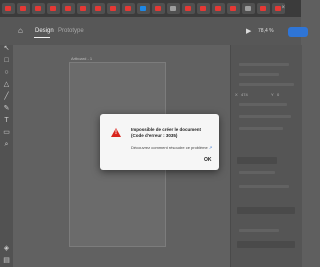  I want to click on dialog-title: Impossible de créer le document, so click(166, 129).